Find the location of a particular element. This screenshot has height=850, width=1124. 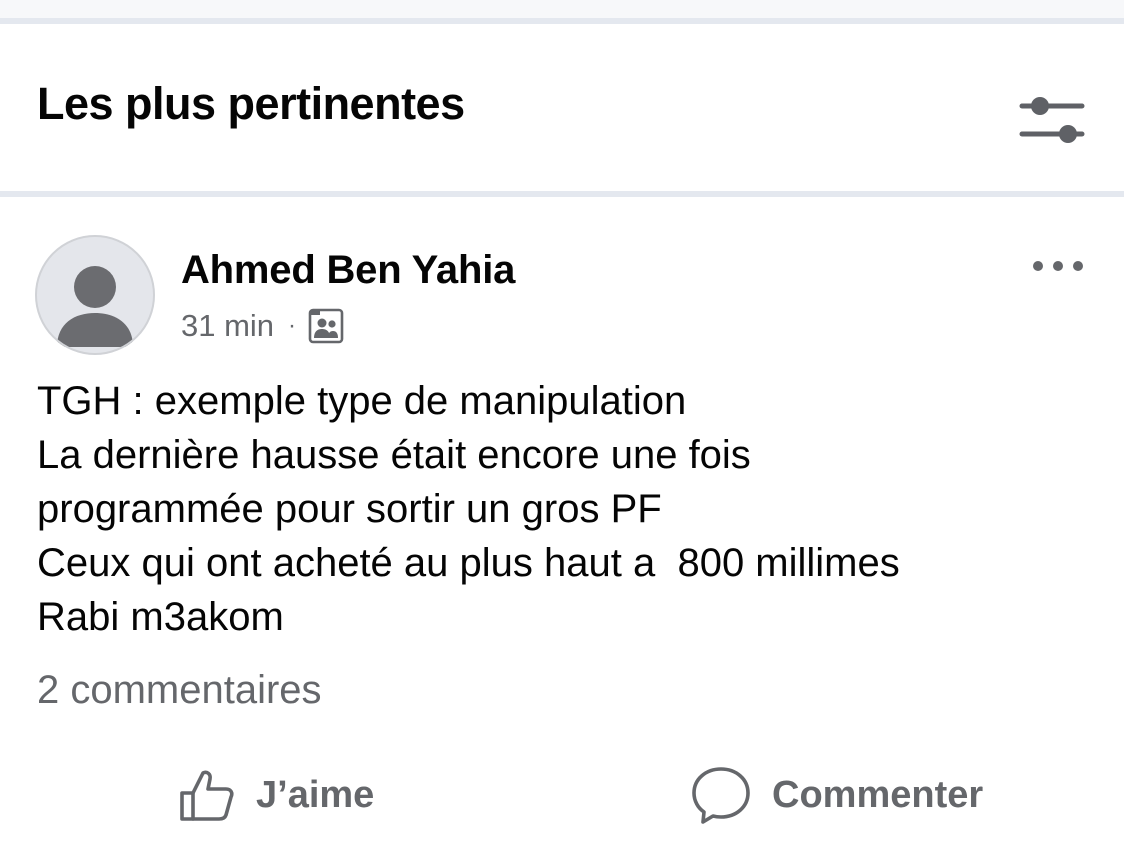

section-title: Les plus pertinentes is located at coordinates (251, 103).